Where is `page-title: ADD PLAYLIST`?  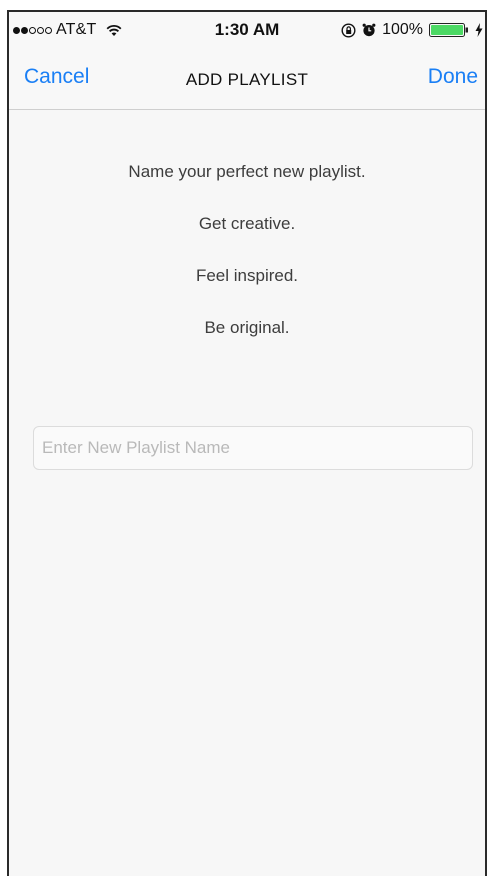
page-title: ADD PLAYLIST is located at coordinates (247, 79).